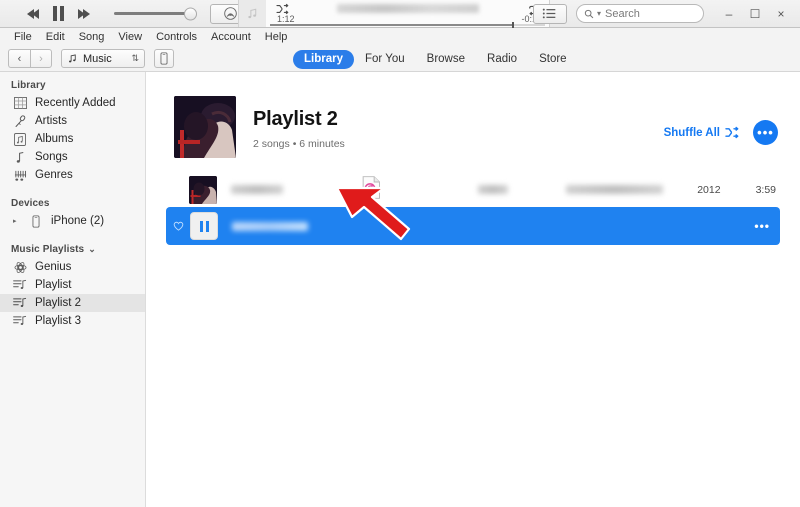 The height and width of the screenshot is (507, 800). What do you see at coordinates (276, 37) in the screenshot?
I see `menu-help: Help` at bounding box center [276, 37].